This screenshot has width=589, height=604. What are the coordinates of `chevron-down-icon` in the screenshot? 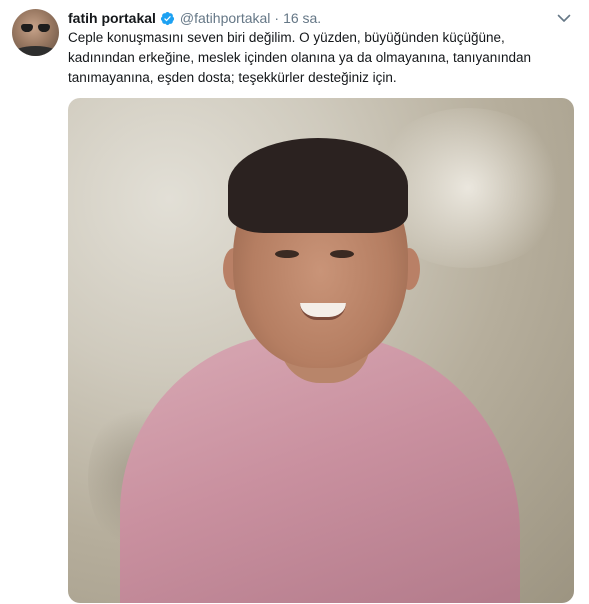 It's located at (564, 18).